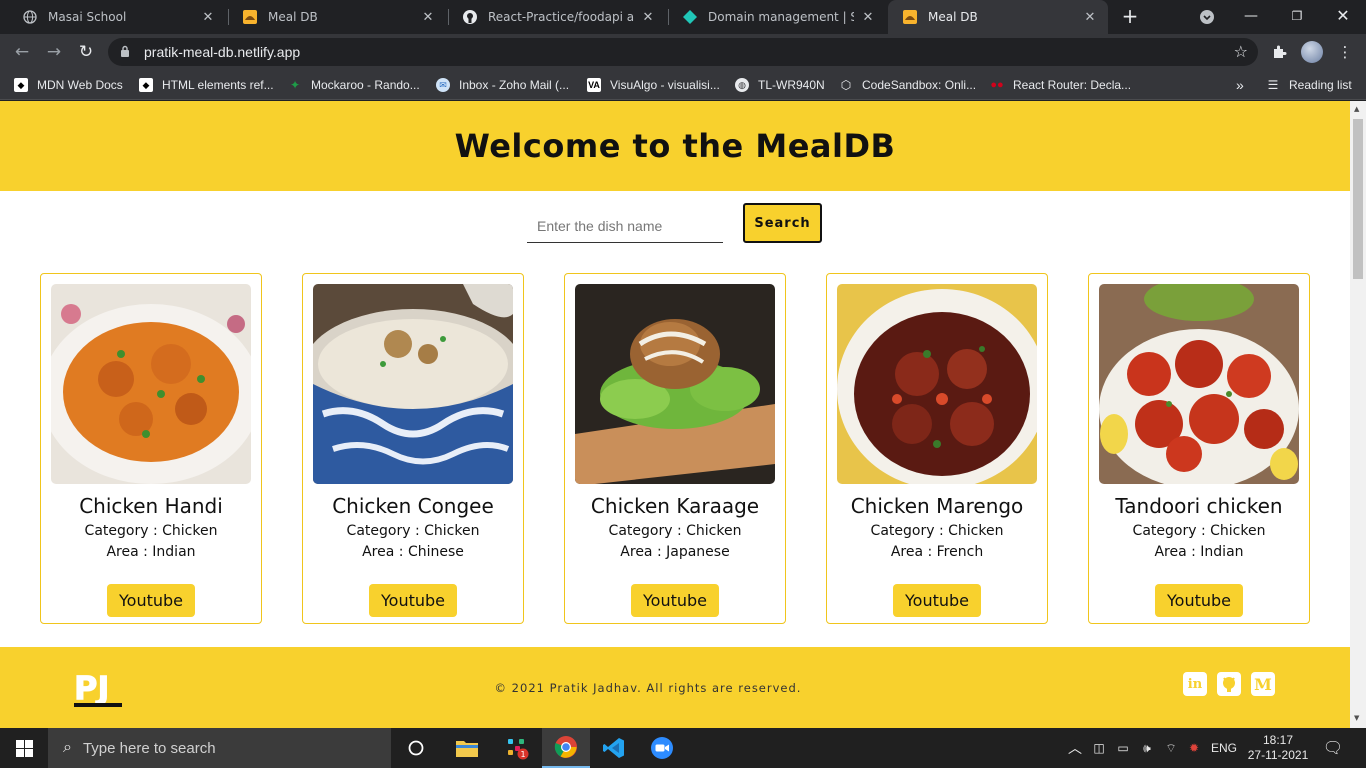 The image size is (1366, 768). I want to click on tab-search-icon, so click(1207, 17).